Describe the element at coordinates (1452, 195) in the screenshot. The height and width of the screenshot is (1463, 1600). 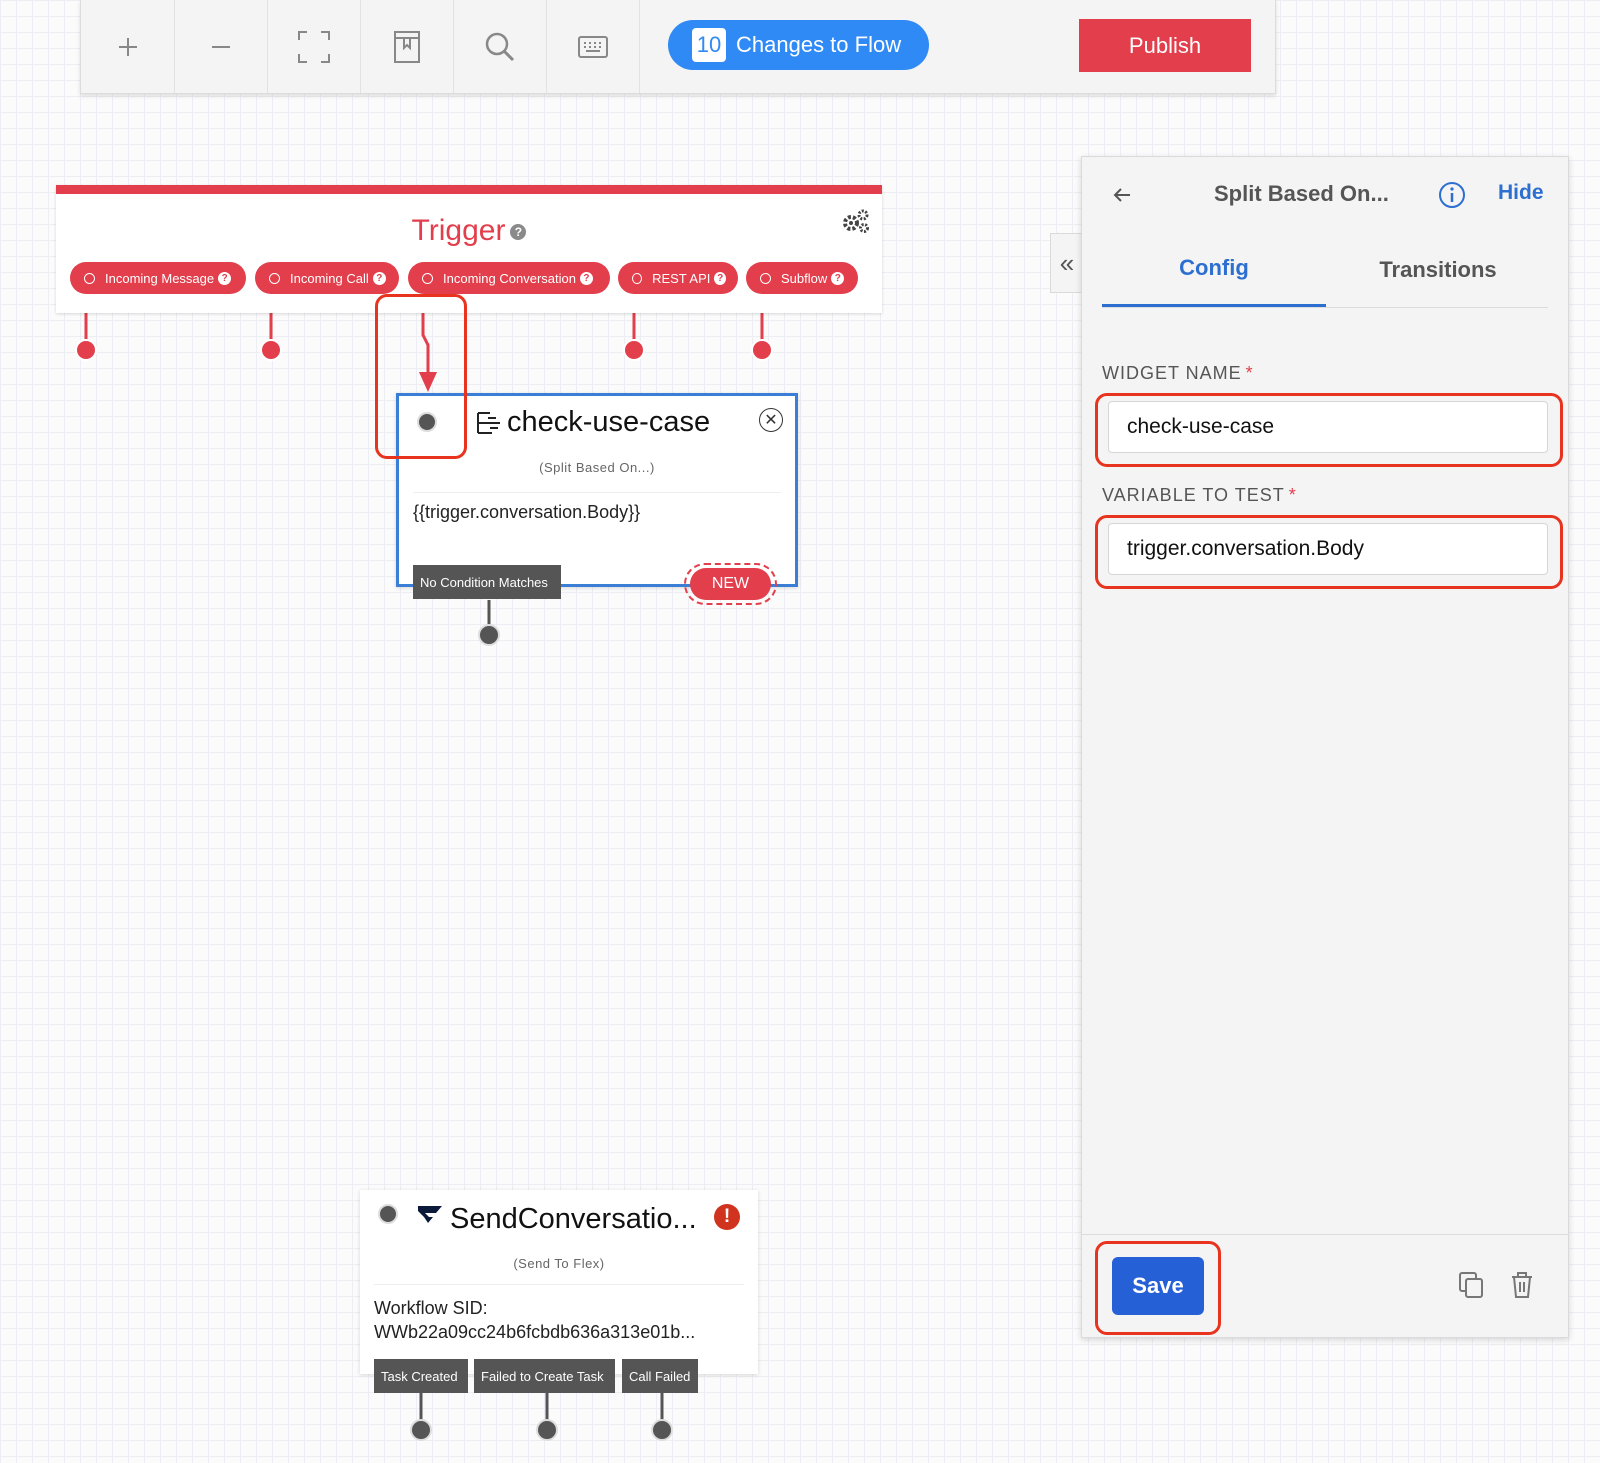
I see `info-icon` at that location.